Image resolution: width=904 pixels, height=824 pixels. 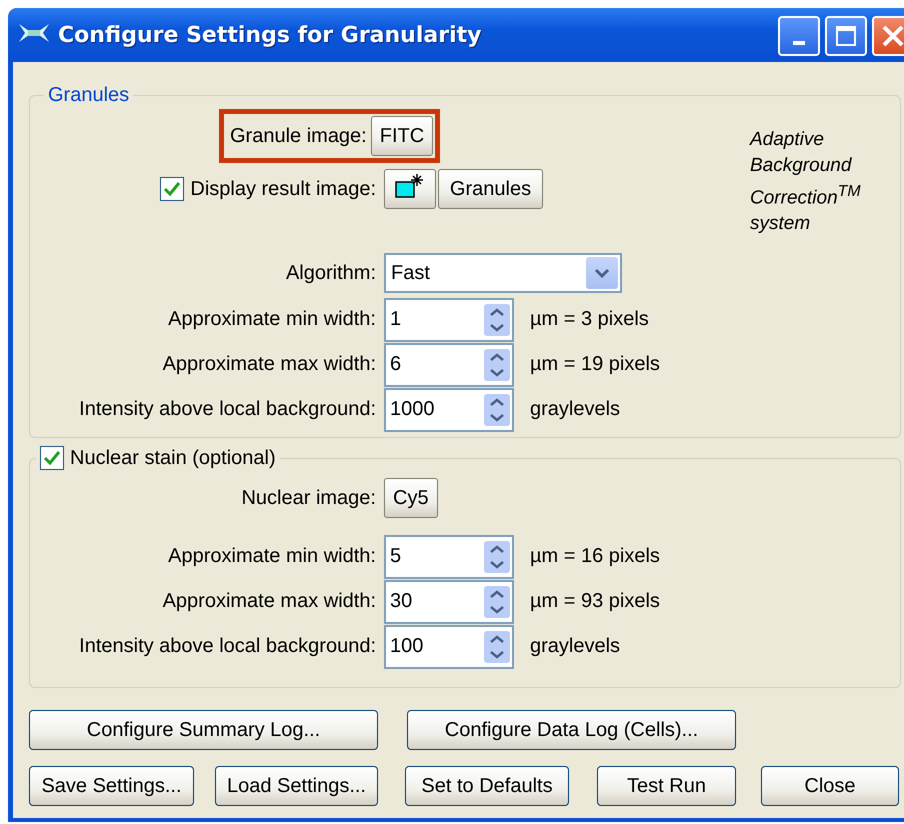 I want to click on spin-field: 1, so click(x=449, y=320).